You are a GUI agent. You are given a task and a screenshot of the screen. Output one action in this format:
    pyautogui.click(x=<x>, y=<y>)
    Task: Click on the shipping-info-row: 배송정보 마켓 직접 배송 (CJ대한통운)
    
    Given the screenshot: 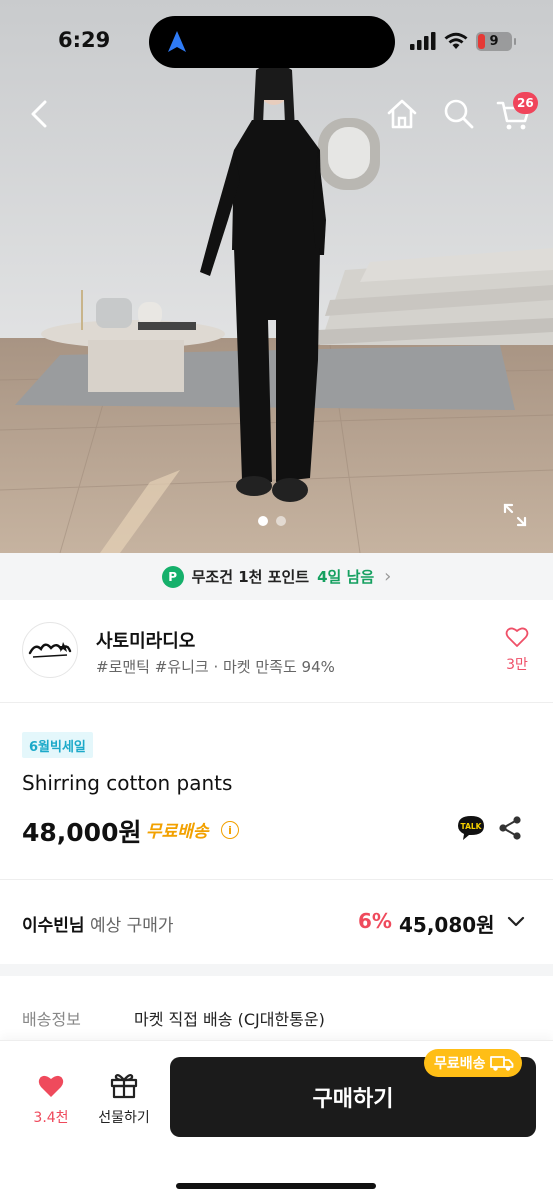 What is the action you would take?
    pyautogui.click(x=276, y=1011)
    